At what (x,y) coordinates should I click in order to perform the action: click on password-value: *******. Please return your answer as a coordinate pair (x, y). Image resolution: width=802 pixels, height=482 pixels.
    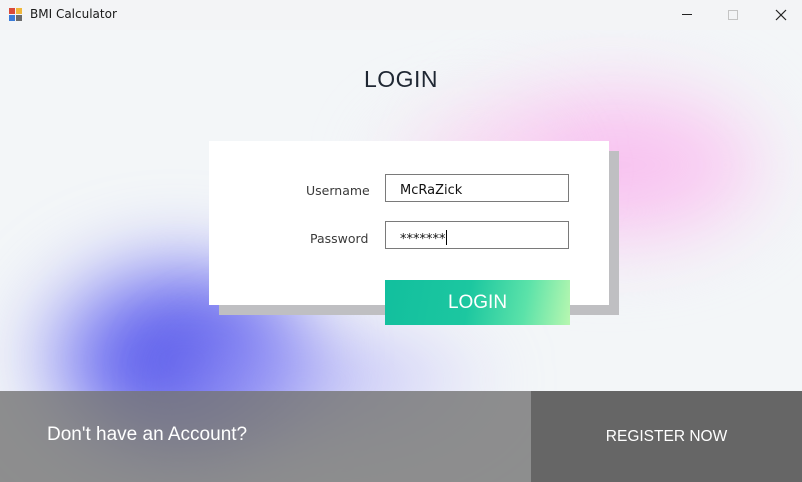
    Looking at the image, I should click on (423, 239).